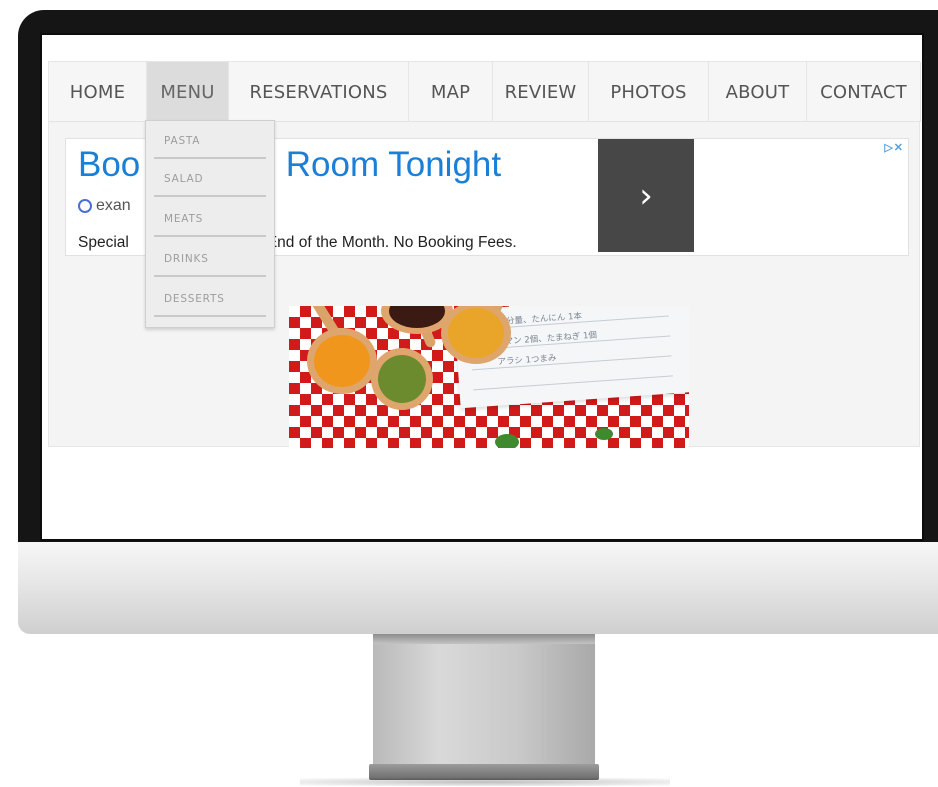  Describe the element at coordinates (113, 205) in the screenshot. I see `ad-url-text: exan` at that location.